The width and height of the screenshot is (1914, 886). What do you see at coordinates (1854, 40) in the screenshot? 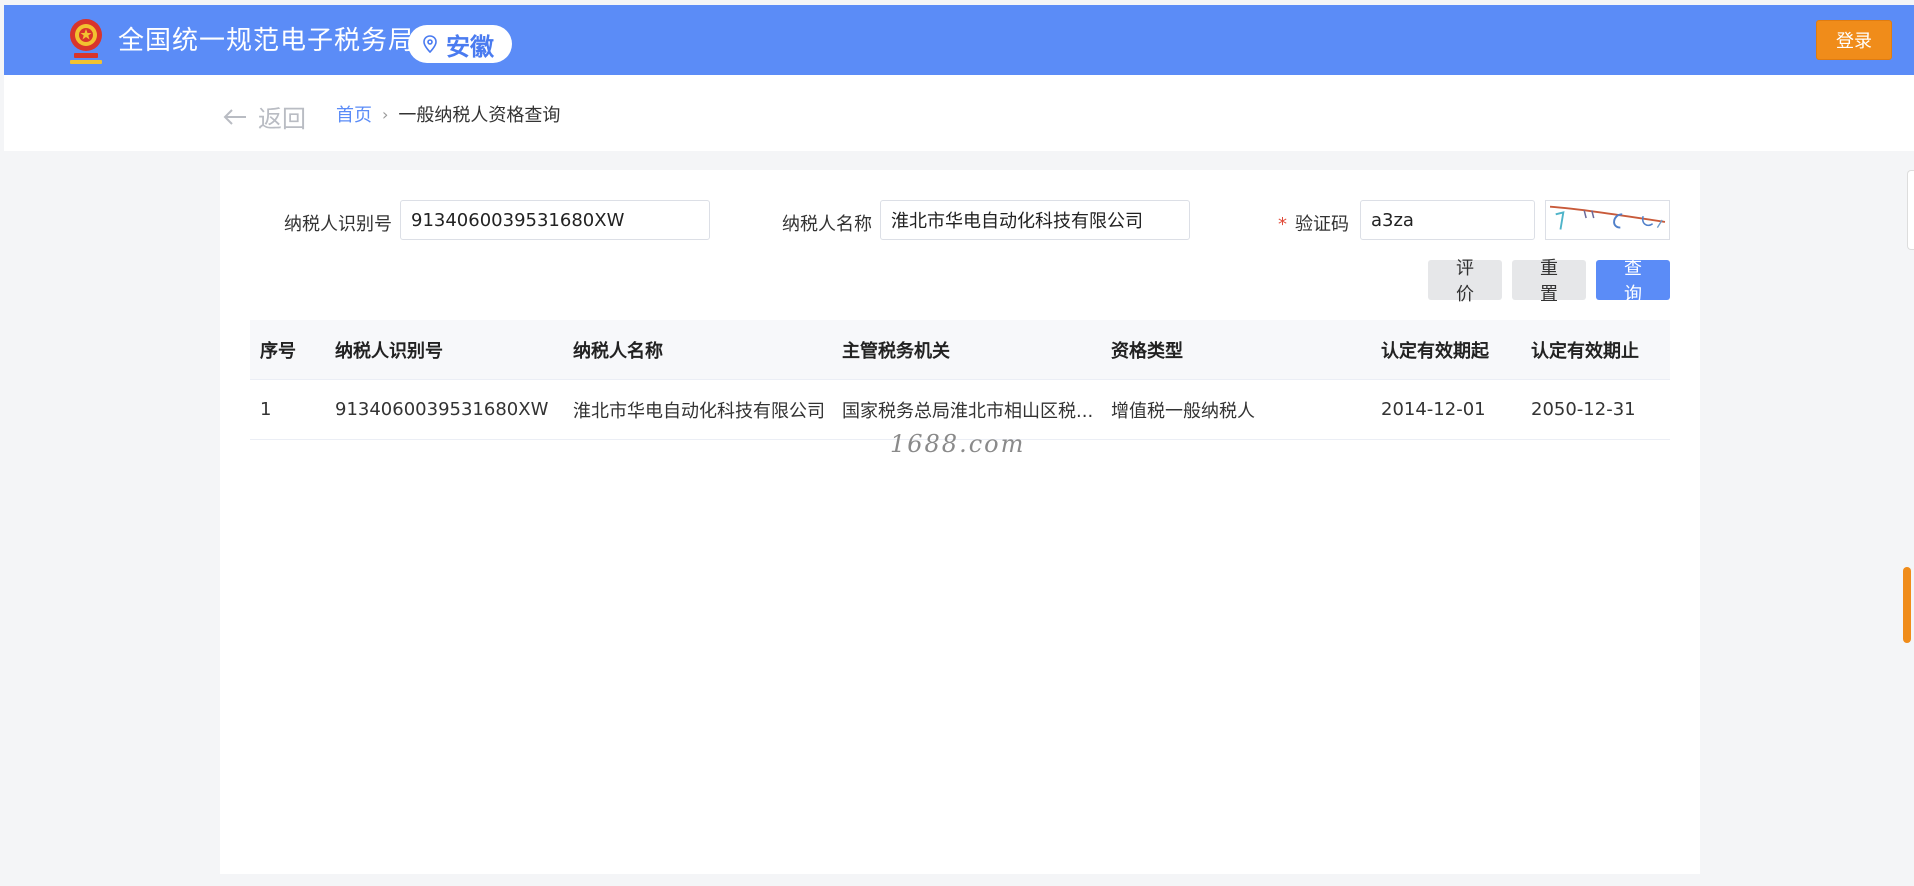
I see `login-button: 登录` at bounding box center [1854, 40].